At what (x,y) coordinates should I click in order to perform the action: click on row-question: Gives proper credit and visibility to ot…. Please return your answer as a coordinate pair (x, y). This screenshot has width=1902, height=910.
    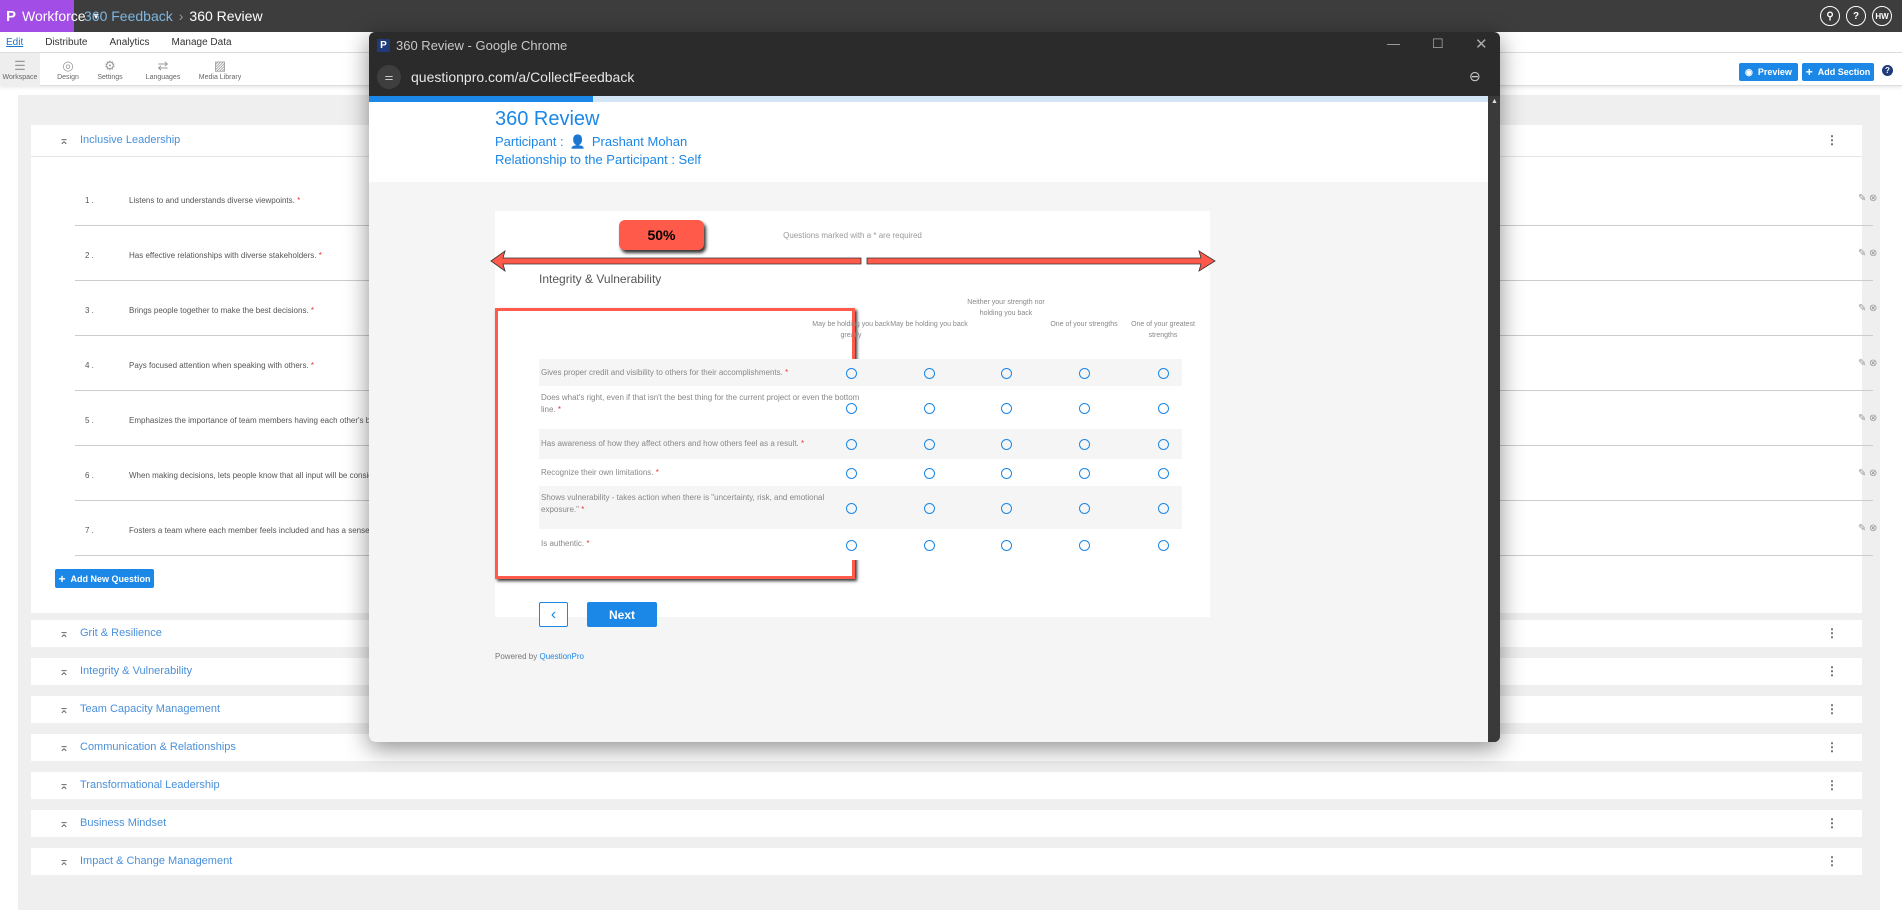
    Looking at the image, I should click on (702, 373).